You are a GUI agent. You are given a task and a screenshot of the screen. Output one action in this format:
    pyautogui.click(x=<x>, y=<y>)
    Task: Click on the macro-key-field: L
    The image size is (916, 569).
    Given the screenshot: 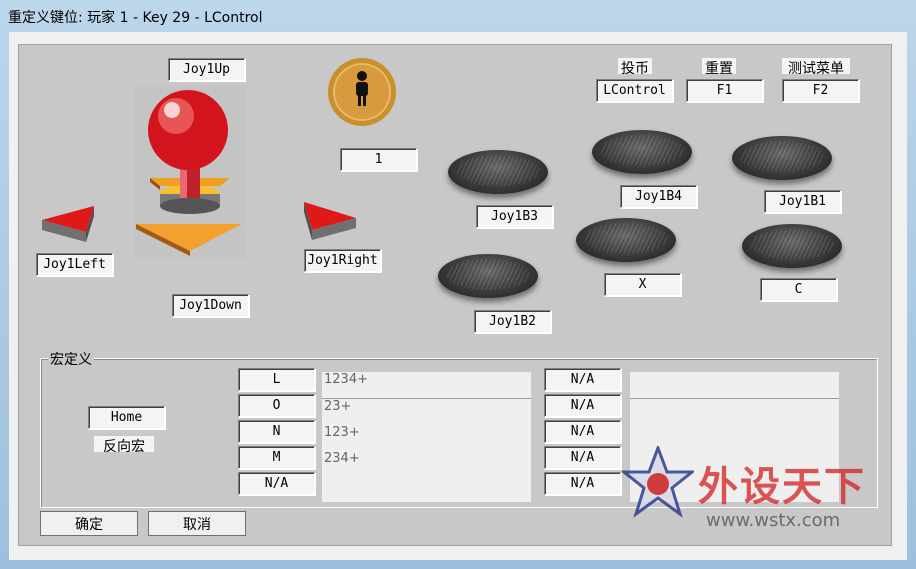 What is the action you would take?
    pyautogui.click(x=277, y=380)
    